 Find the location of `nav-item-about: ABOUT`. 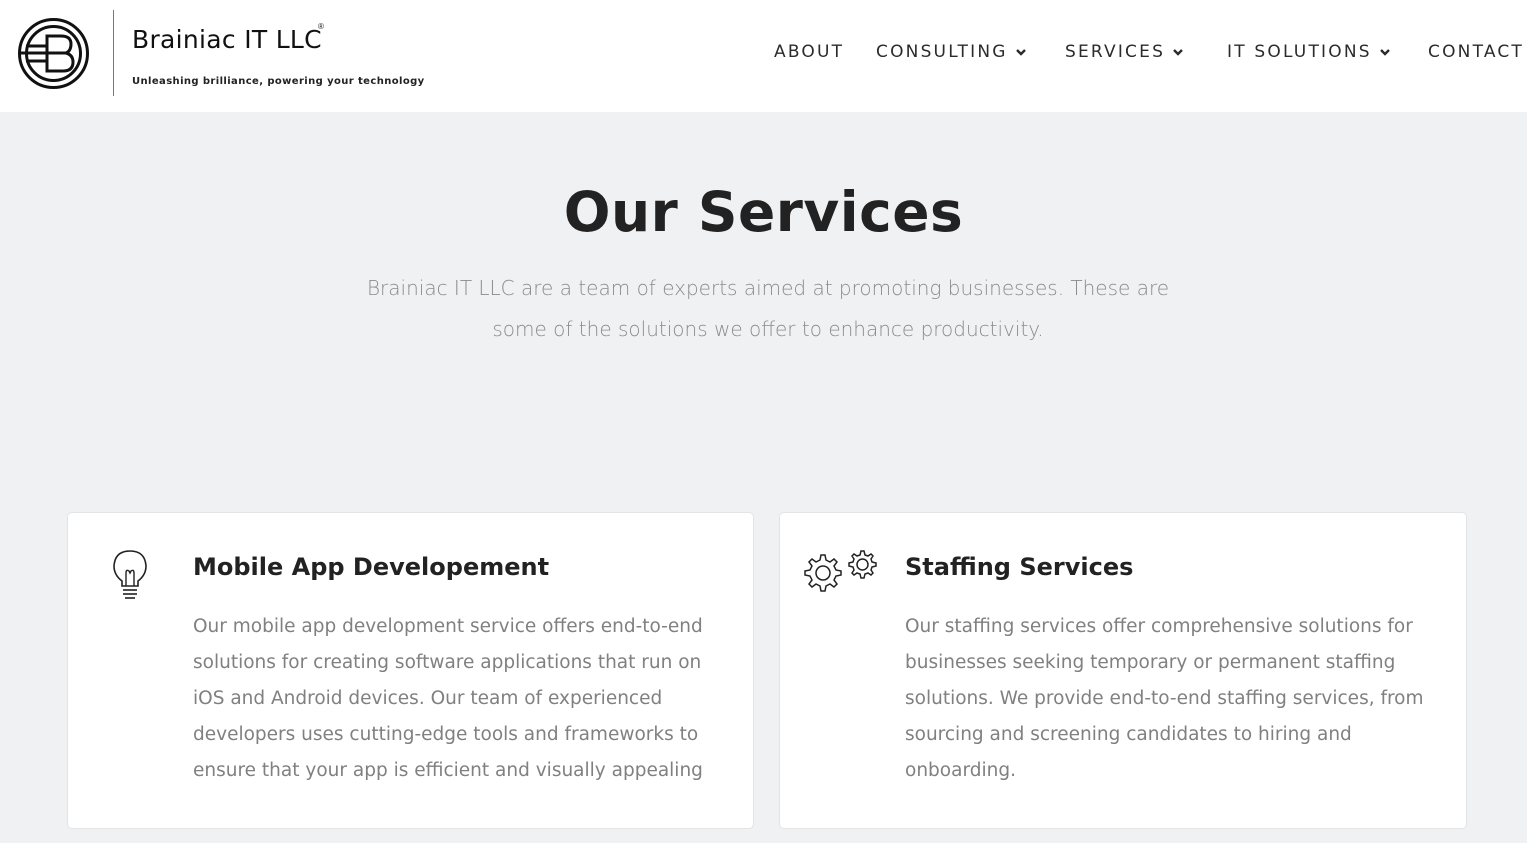

nav-item-about: ABOUT is located at coordinates (809, 52).